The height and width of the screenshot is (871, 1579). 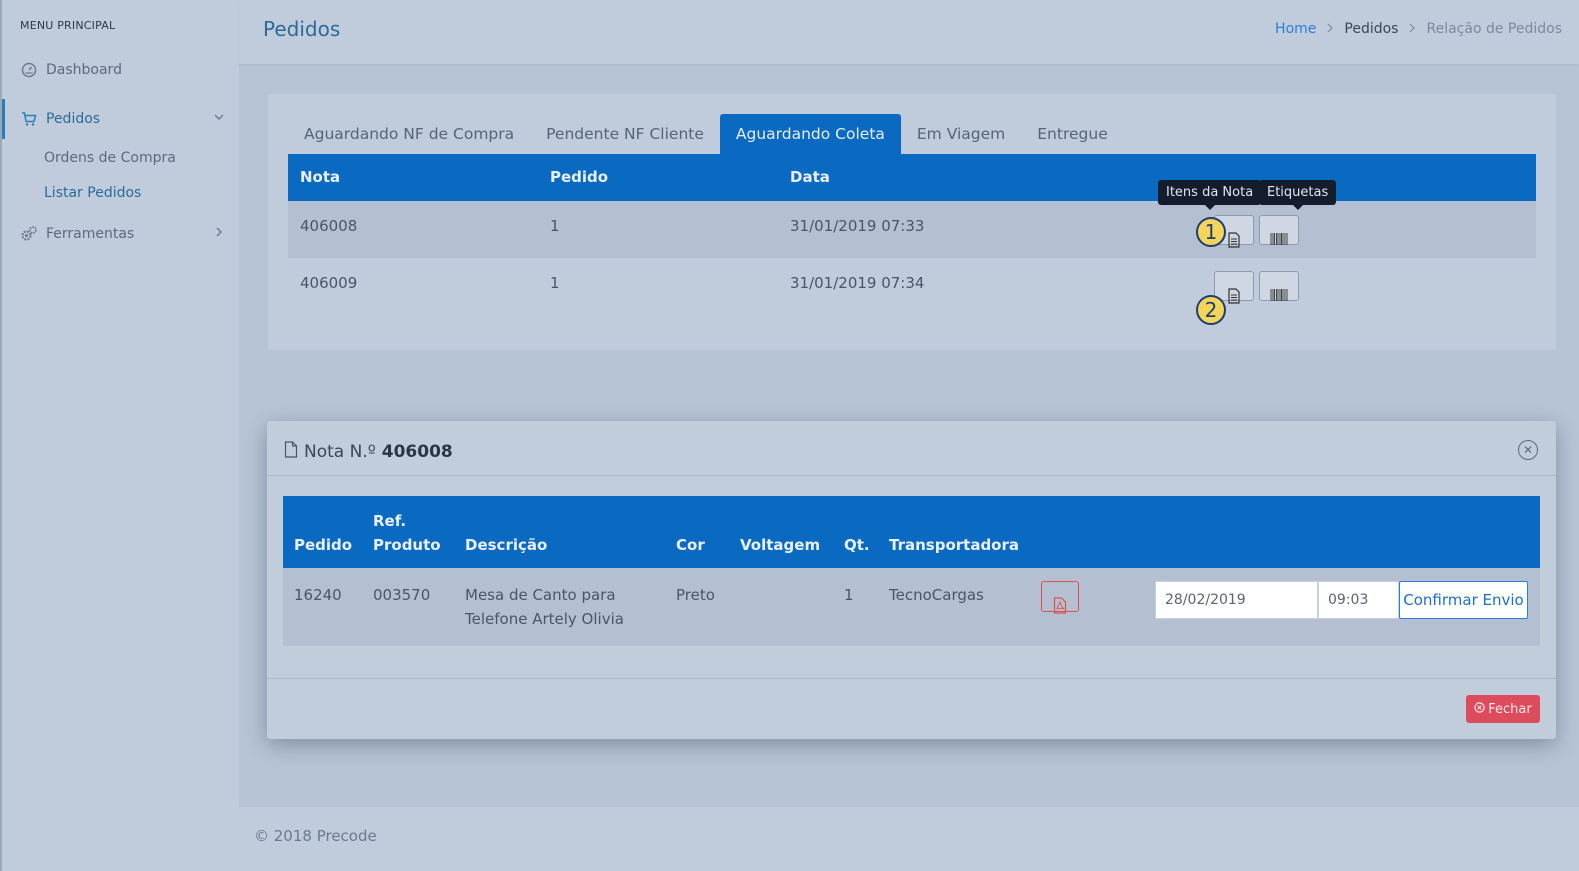 I want to click on cell-descricao-line2: Telefone Artely Olivia, so click(x=544, y=619).